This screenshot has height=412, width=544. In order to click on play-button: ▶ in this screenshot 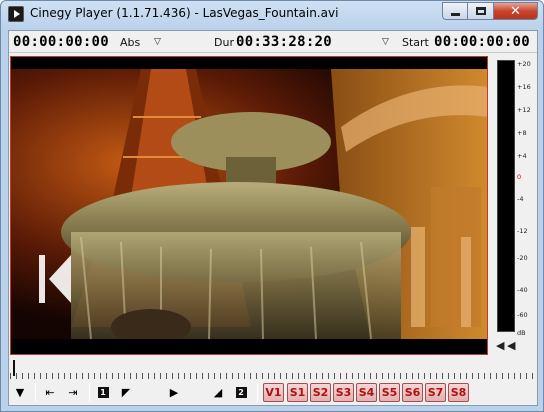, I will do `click(174, 392)`.